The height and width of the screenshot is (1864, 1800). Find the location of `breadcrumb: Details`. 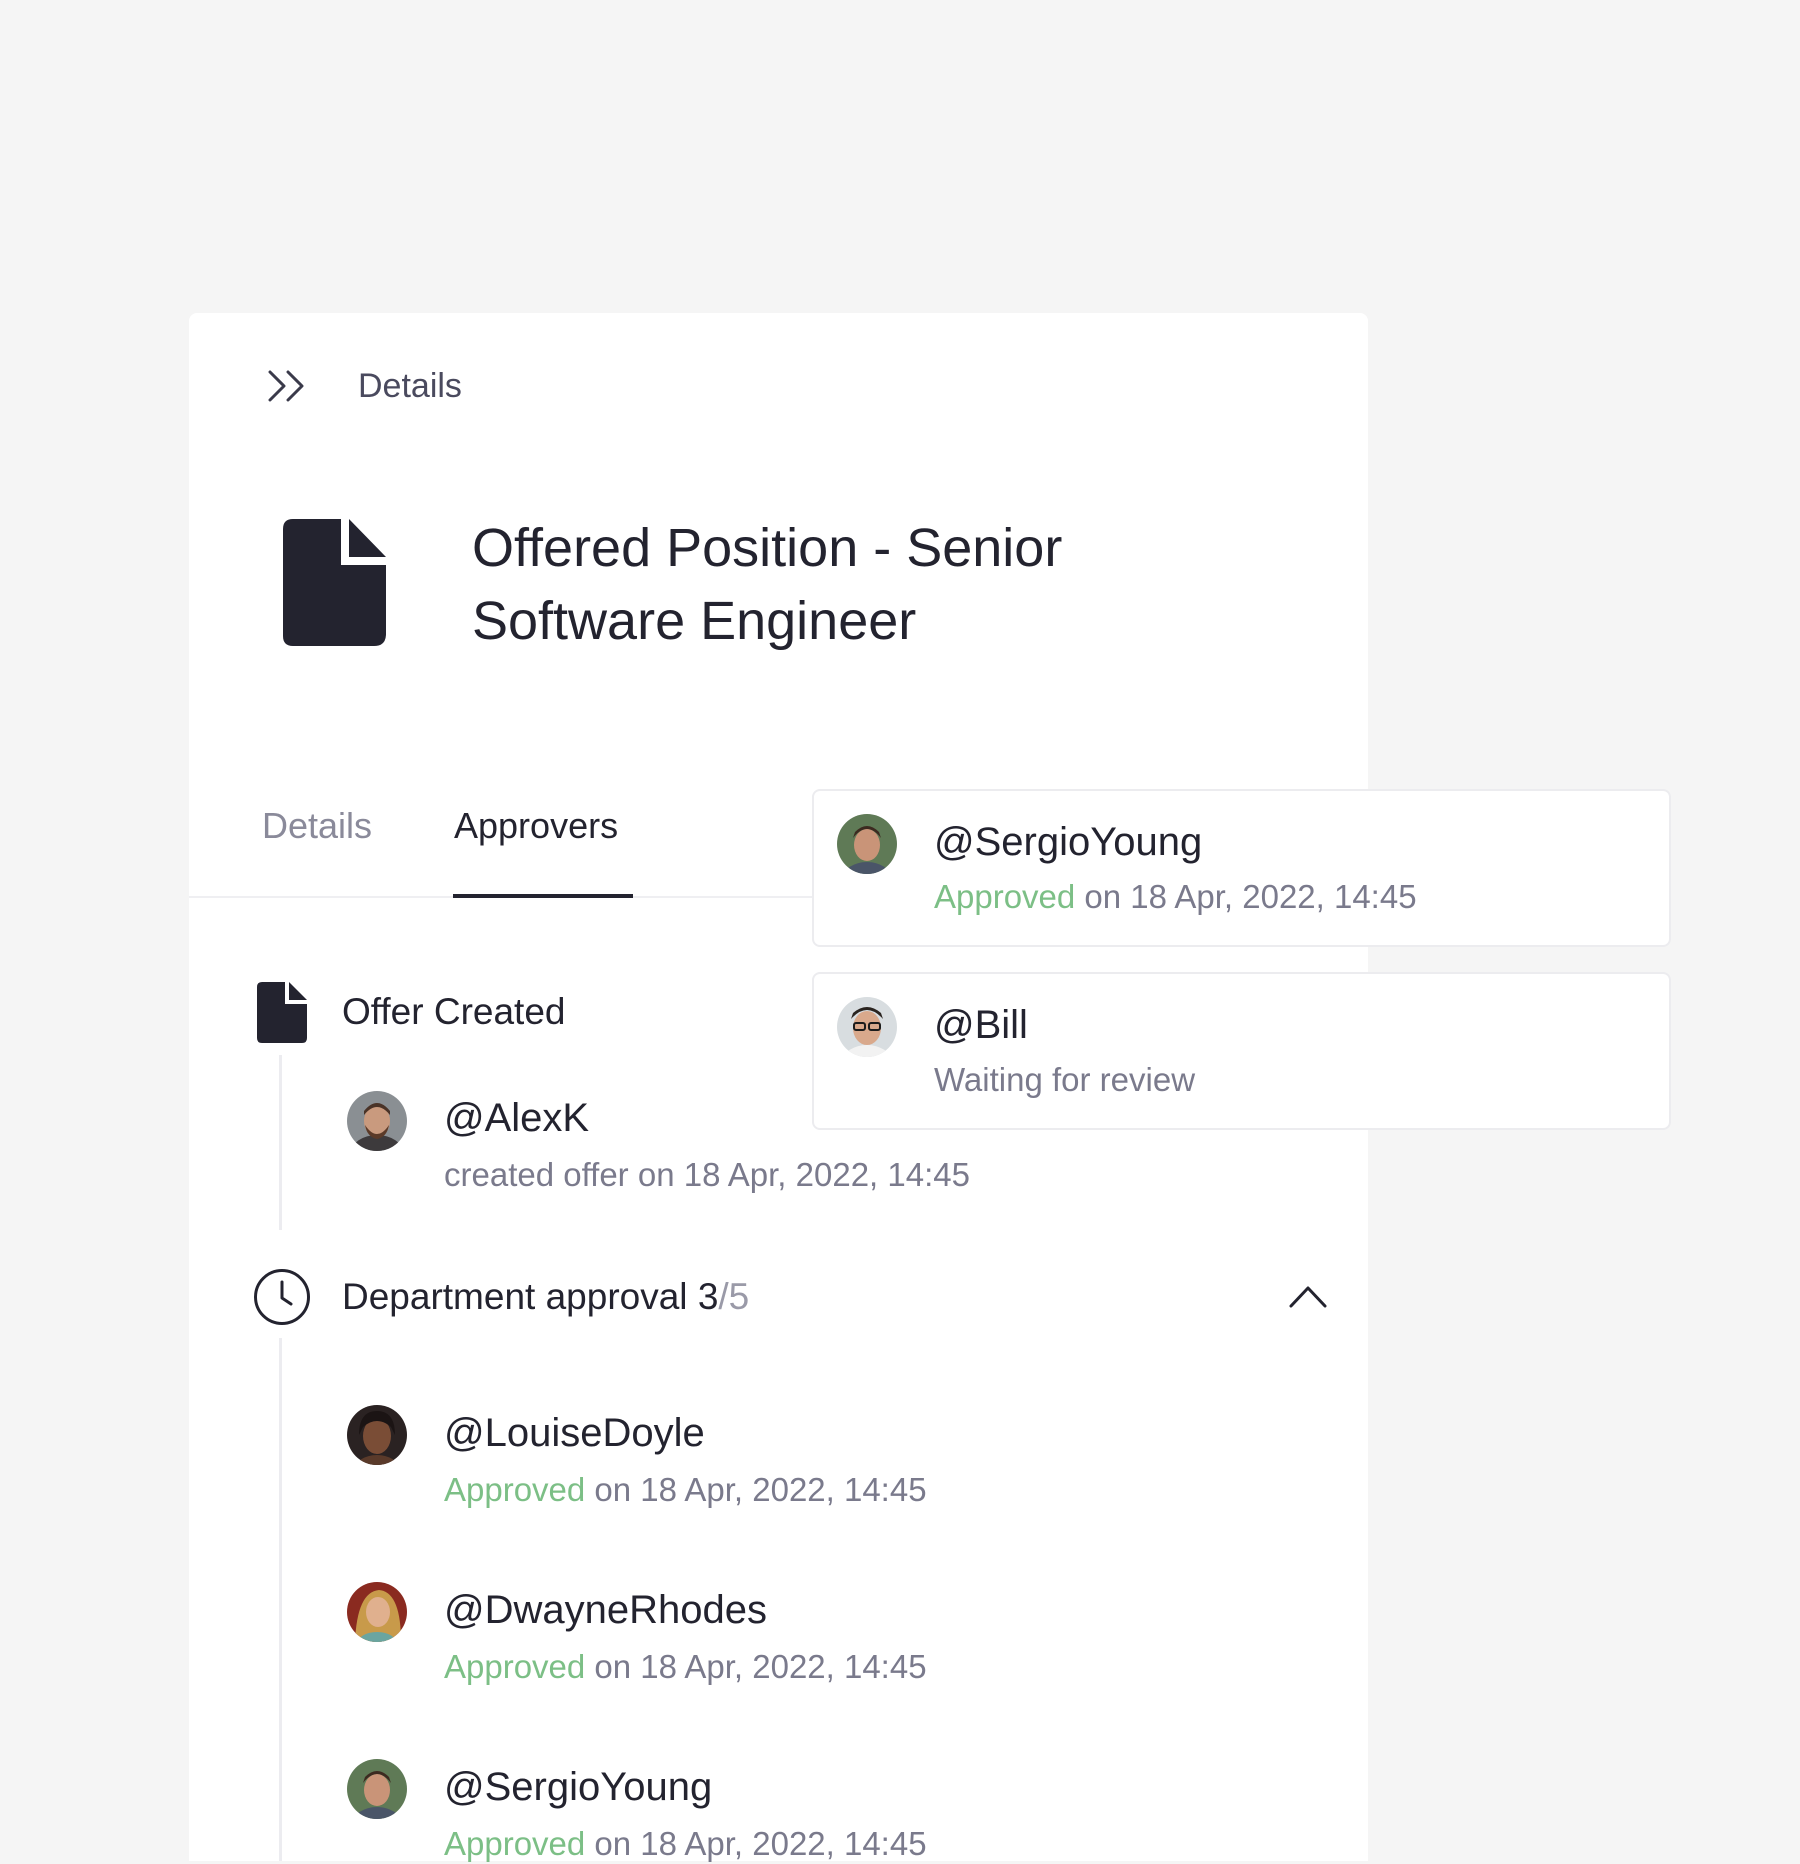

breadcrumb: Details is located at coordinates (410, 386).